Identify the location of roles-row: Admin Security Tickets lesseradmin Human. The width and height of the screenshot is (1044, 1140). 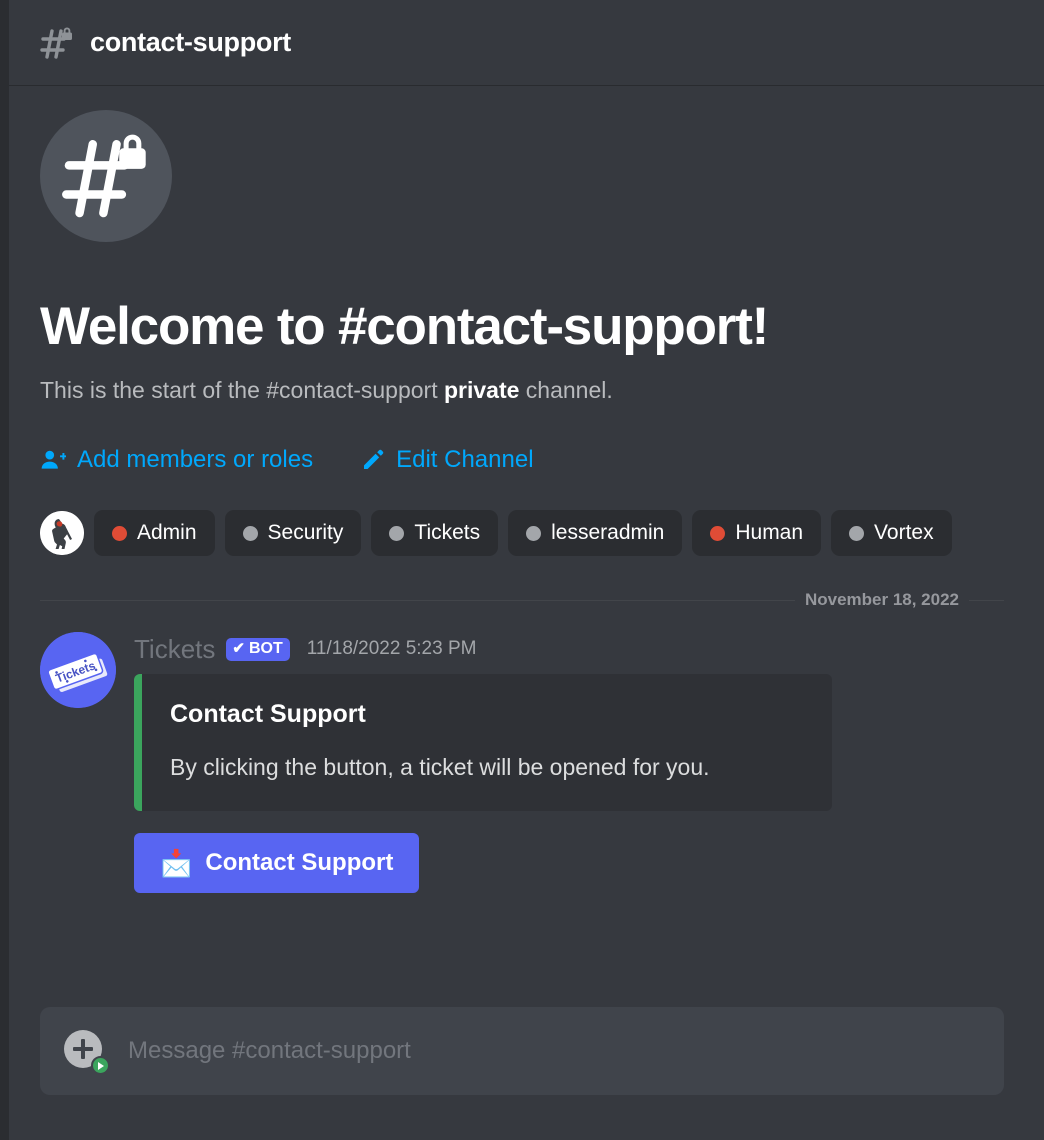
(522, 533).